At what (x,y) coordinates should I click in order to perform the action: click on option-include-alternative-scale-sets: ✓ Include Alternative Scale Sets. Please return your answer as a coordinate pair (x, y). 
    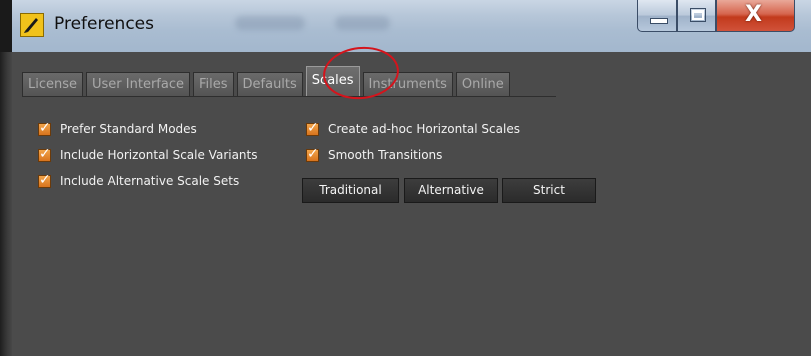
    Looking at the image, I should click on (139, 179).